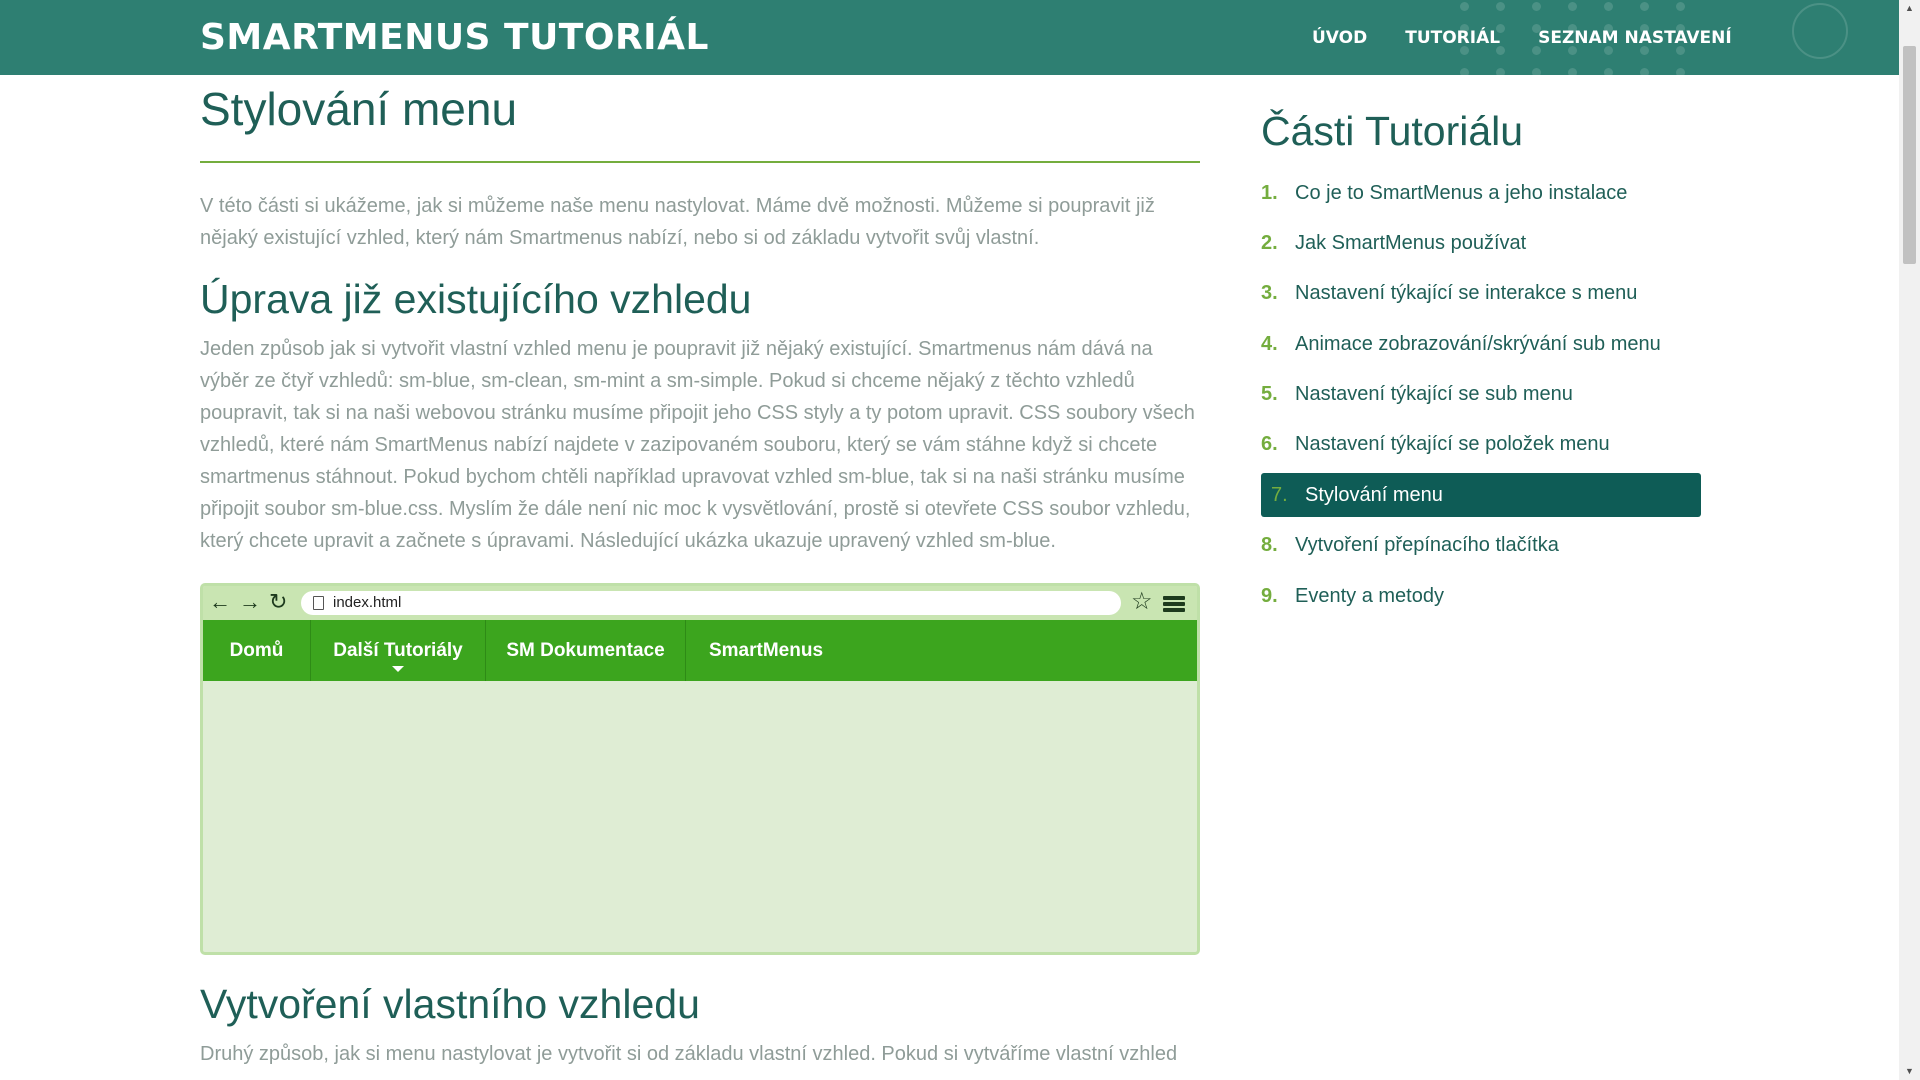  I want to click on main-nav: ÚVOD TUTORIÁL SEZNAM NASTAVENÍ, so click(1541, 37).